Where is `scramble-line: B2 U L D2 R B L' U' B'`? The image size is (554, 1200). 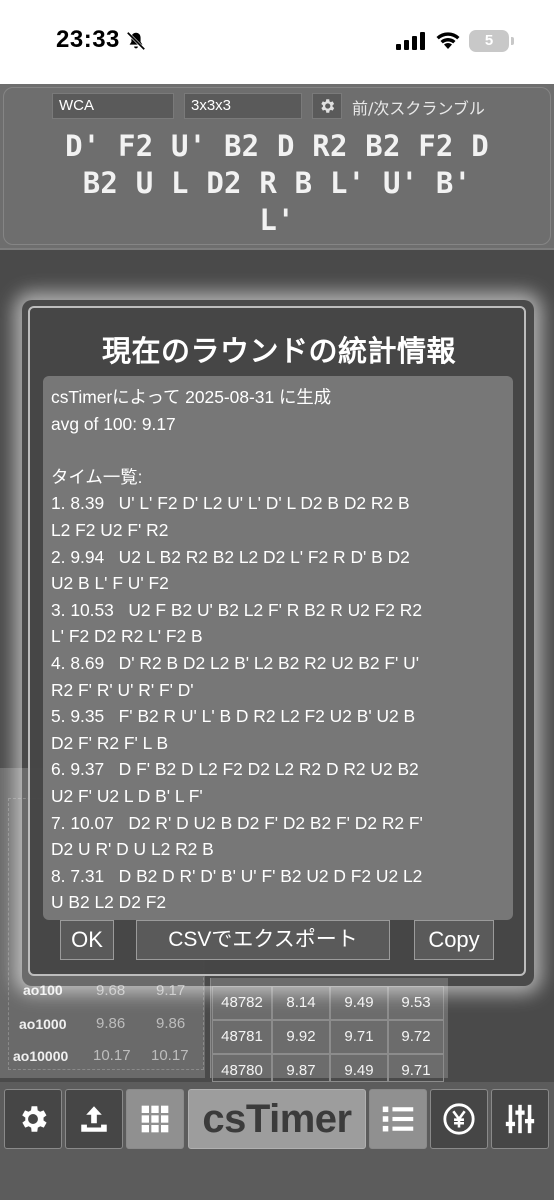
scramble-line: B2 U L D2 R B L' U' B' is located at coordinates (277, 183).